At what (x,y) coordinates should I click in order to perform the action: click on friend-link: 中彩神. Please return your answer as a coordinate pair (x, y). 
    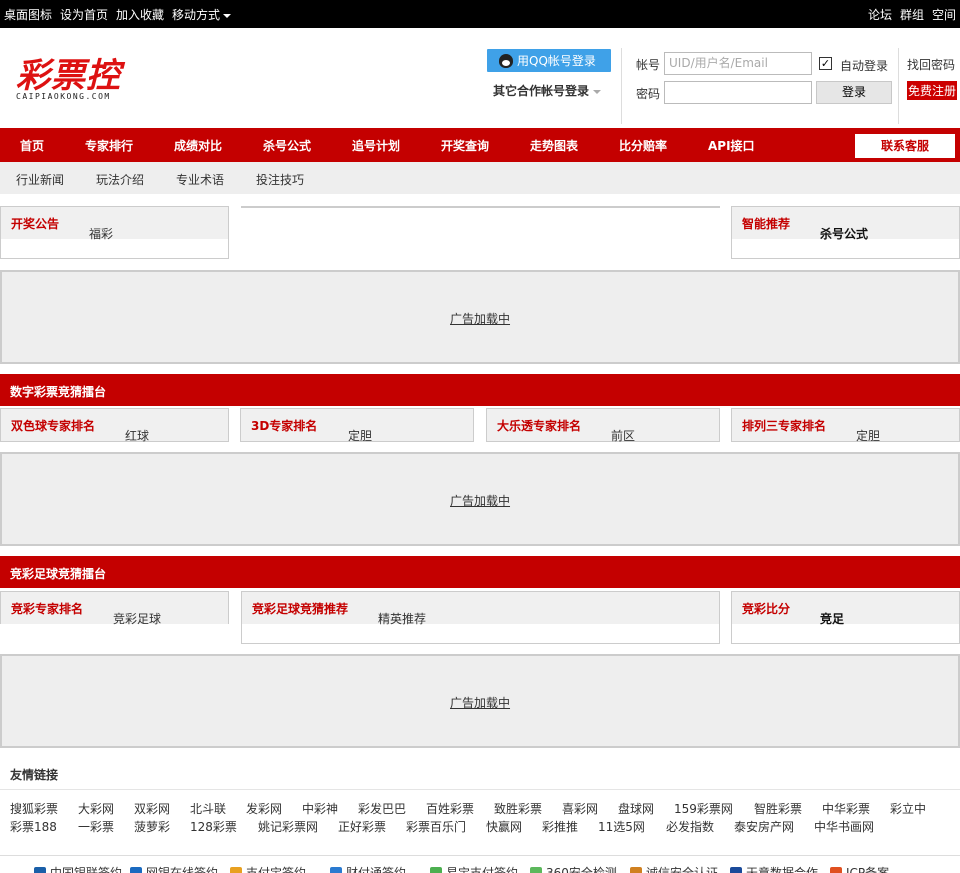
    Looking at the image, I should click on (320, 808).